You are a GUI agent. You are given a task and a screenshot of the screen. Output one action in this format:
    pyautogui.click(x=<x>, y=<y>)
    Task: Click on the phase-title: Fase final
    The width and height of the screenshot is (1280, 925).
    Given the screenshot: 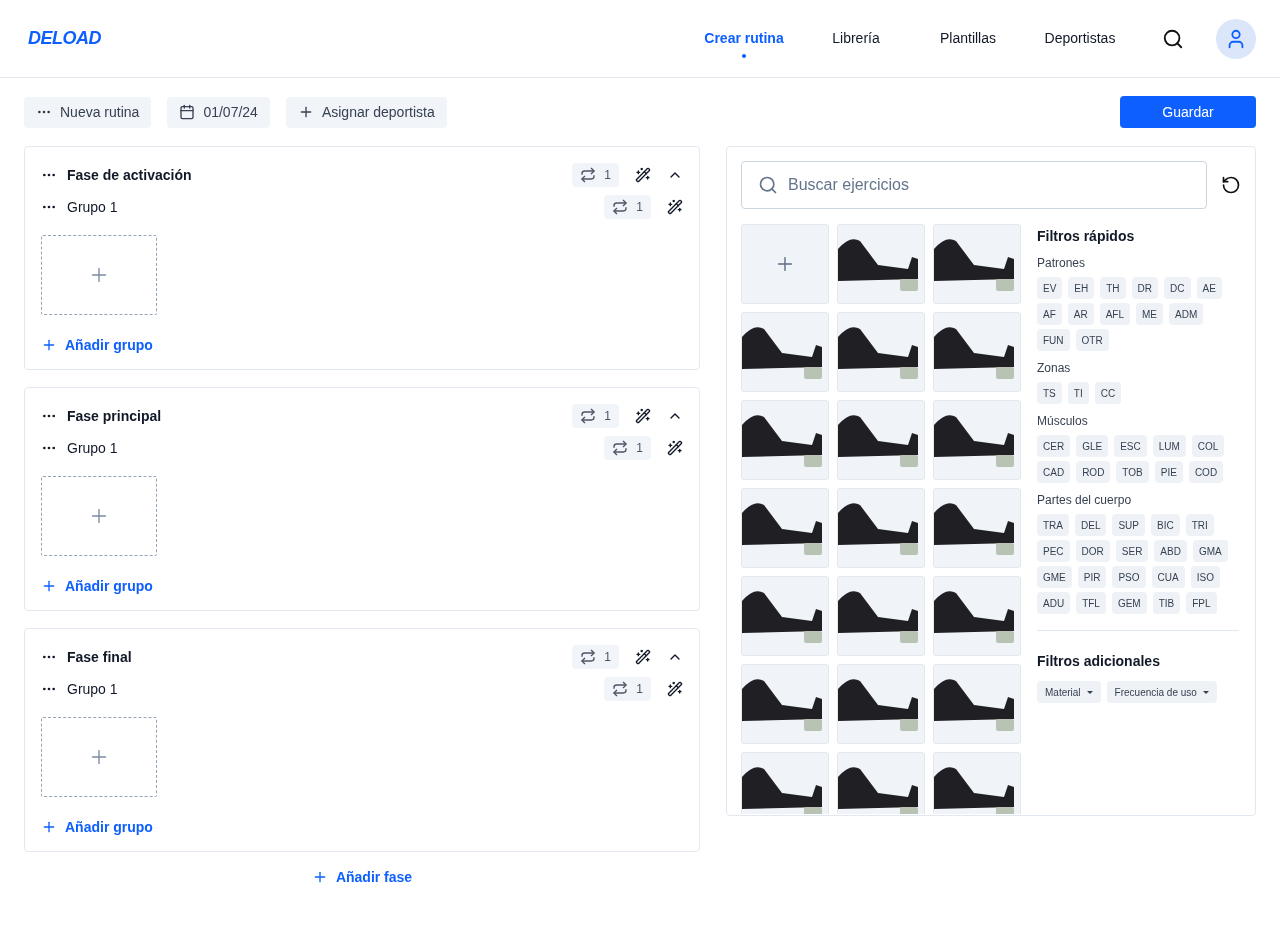 What is the action you would take?
    pyautogui.click(x=99, y=657)
    